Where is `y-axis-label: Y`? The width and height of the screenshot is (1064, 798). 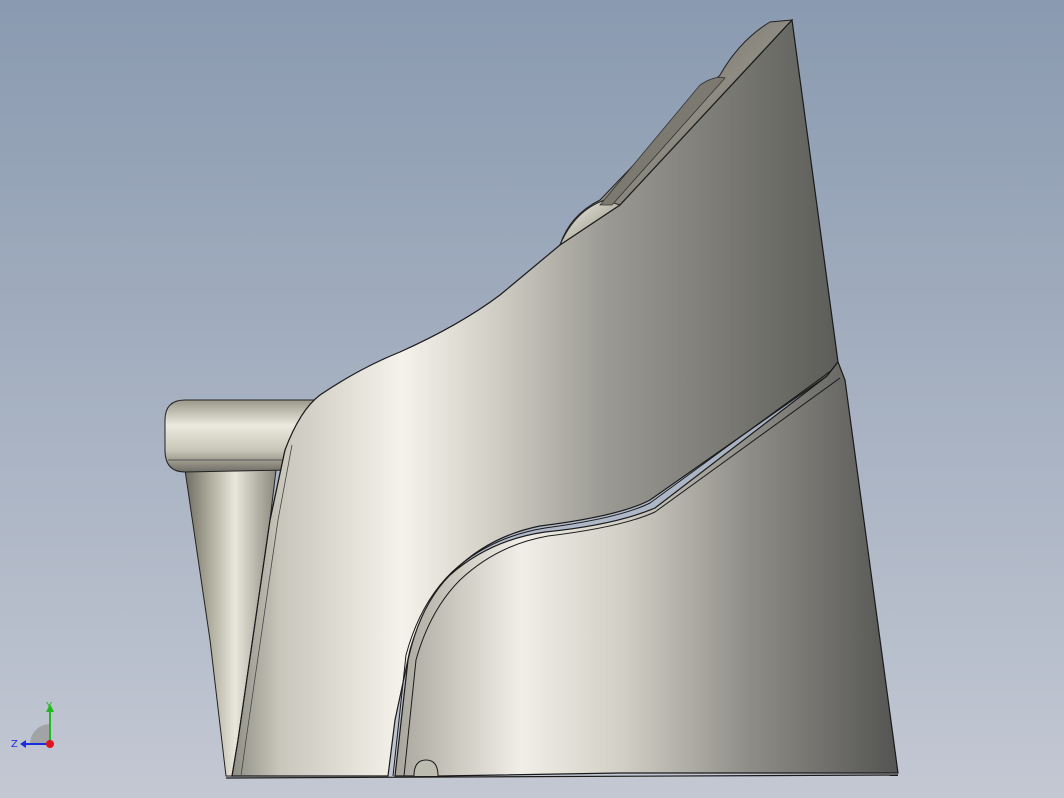 y-axis-label: Y is located at coordinates (49, 706).